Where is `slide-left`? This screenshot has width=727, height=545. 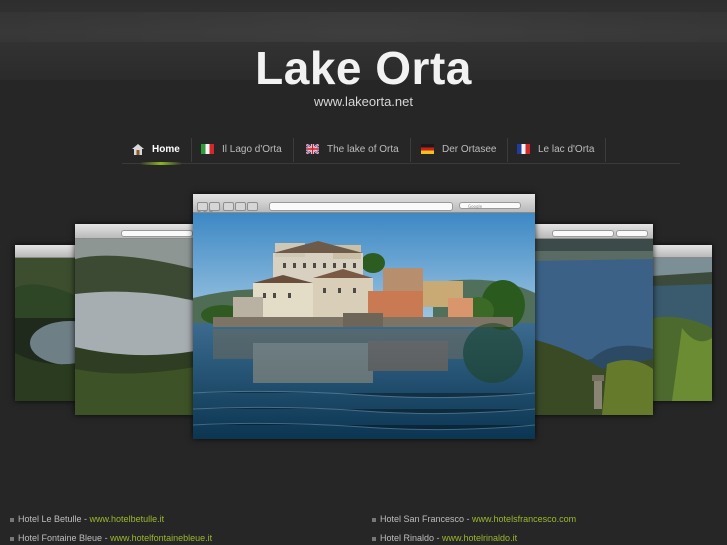 slide-left is located at coordinates (135, 319).